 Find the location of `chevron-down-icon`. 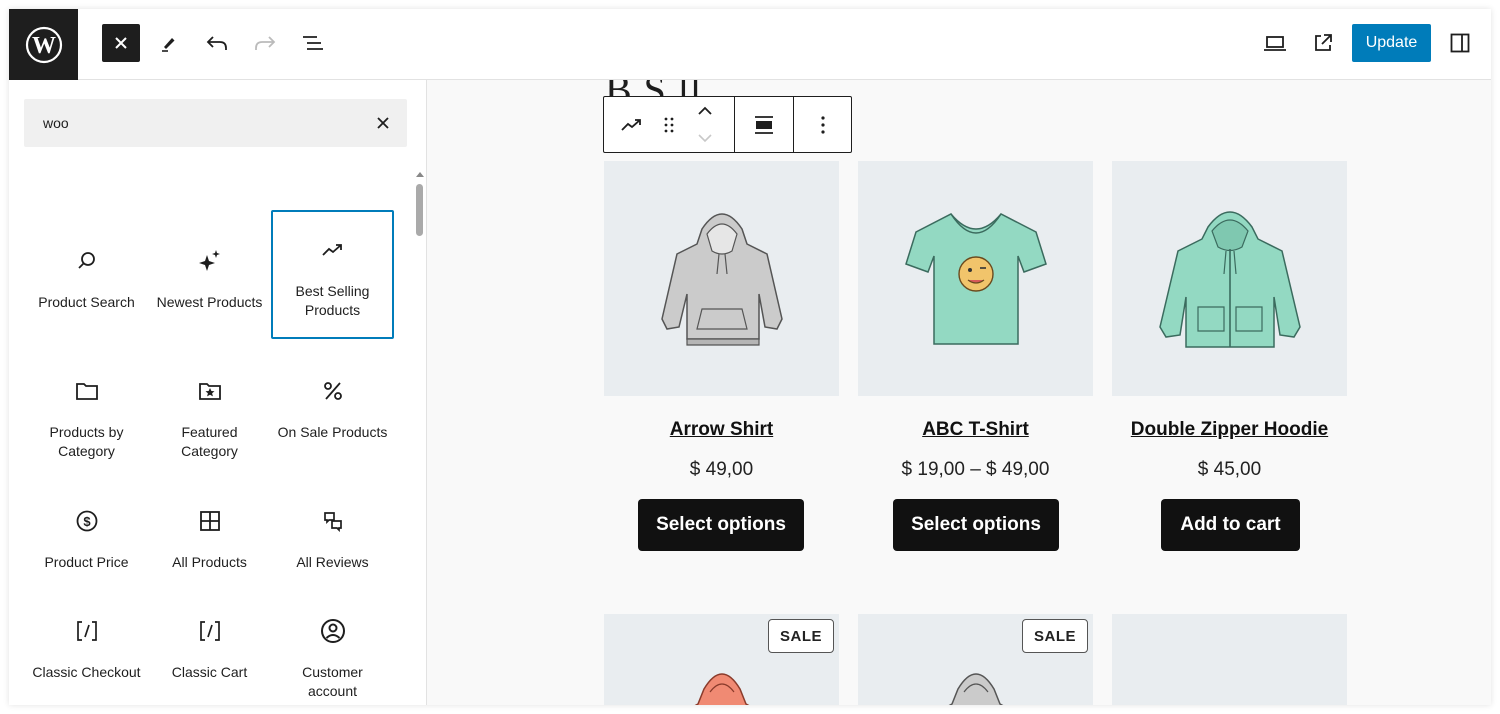

chevron-down-icon is located at coordinates (705, 138).